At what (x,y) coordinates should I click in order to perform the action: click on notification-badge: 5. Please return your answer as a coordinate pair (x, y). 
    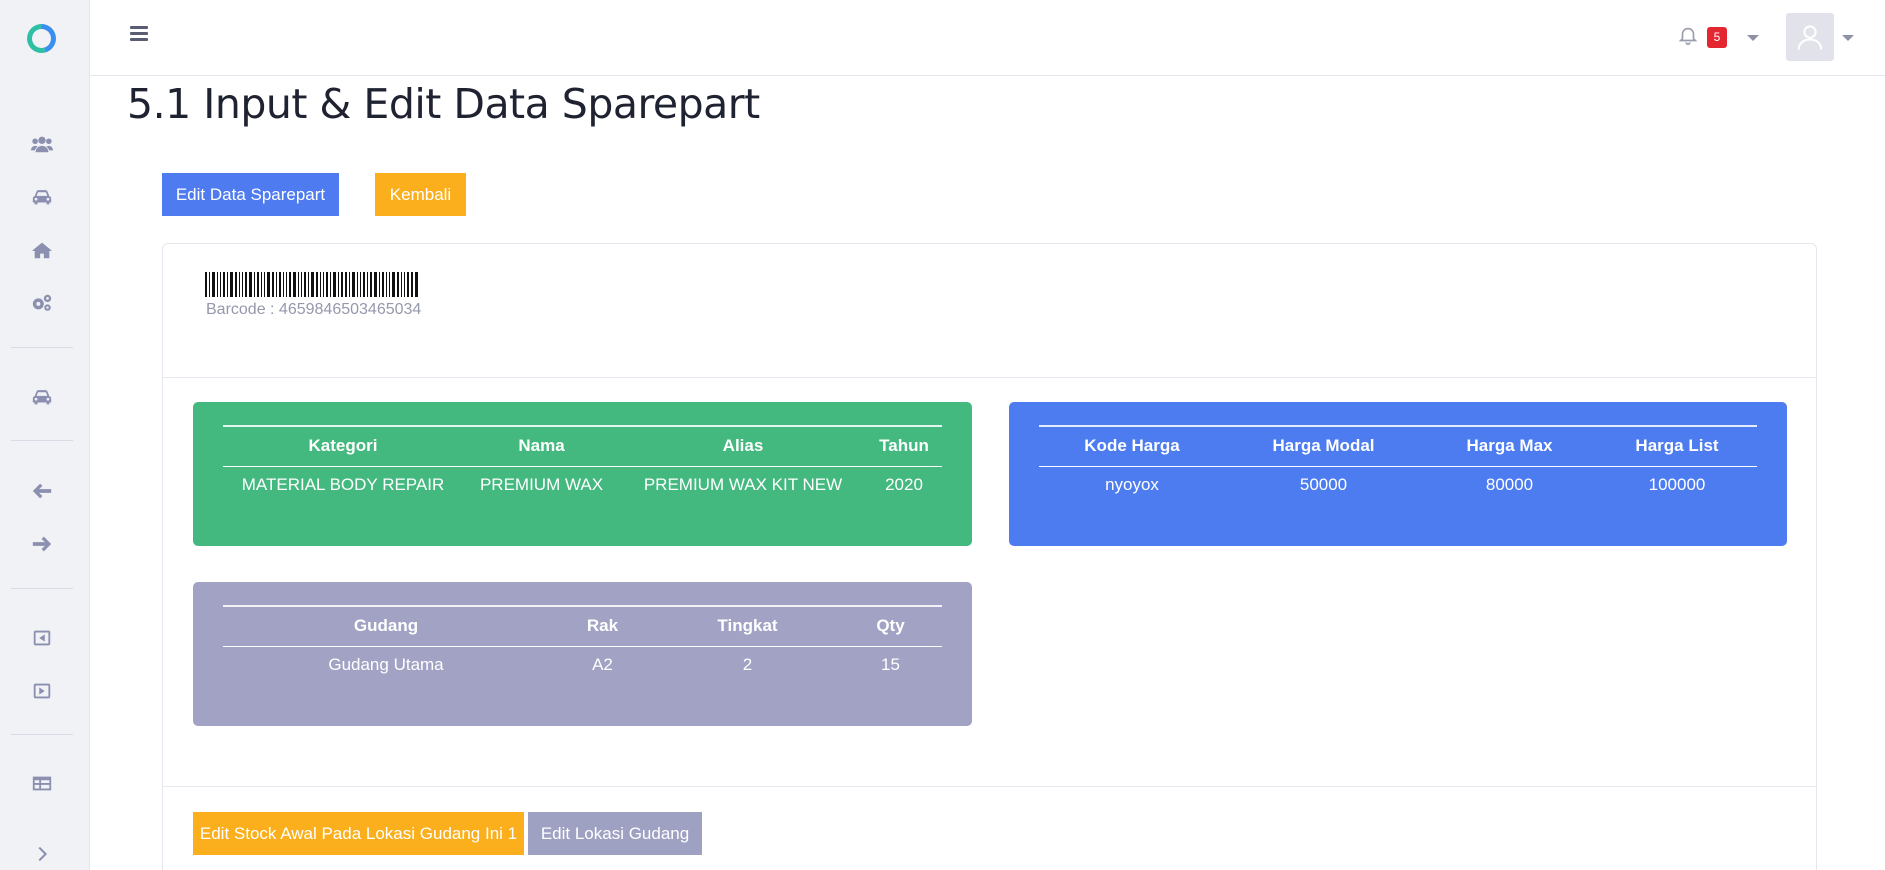
    Looking at the image, I should click on (1717, 37).